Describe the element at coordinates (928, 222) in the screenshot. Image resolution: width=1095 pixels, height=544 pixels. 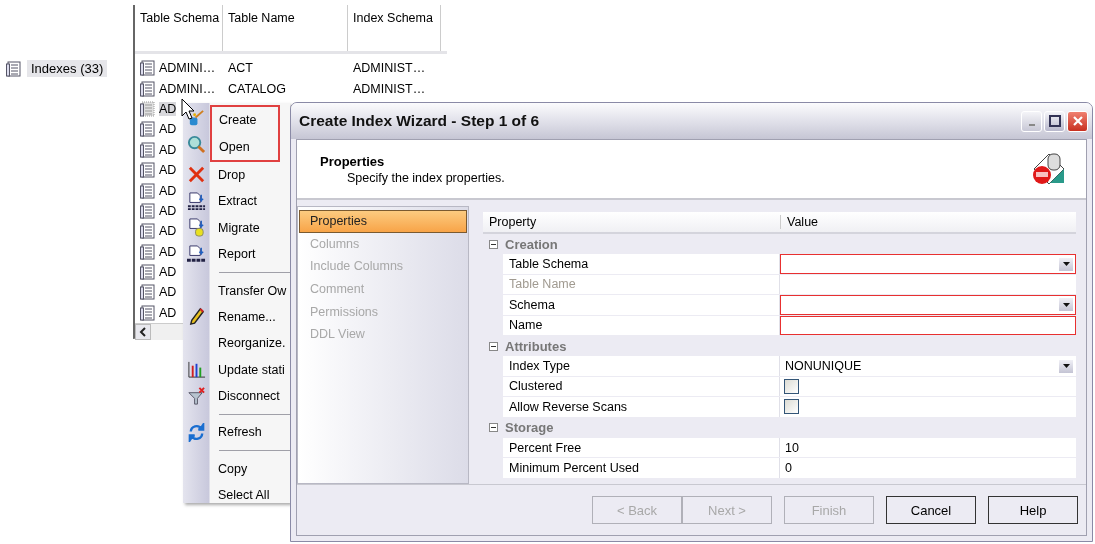
I see `column-header: Value` at that location.